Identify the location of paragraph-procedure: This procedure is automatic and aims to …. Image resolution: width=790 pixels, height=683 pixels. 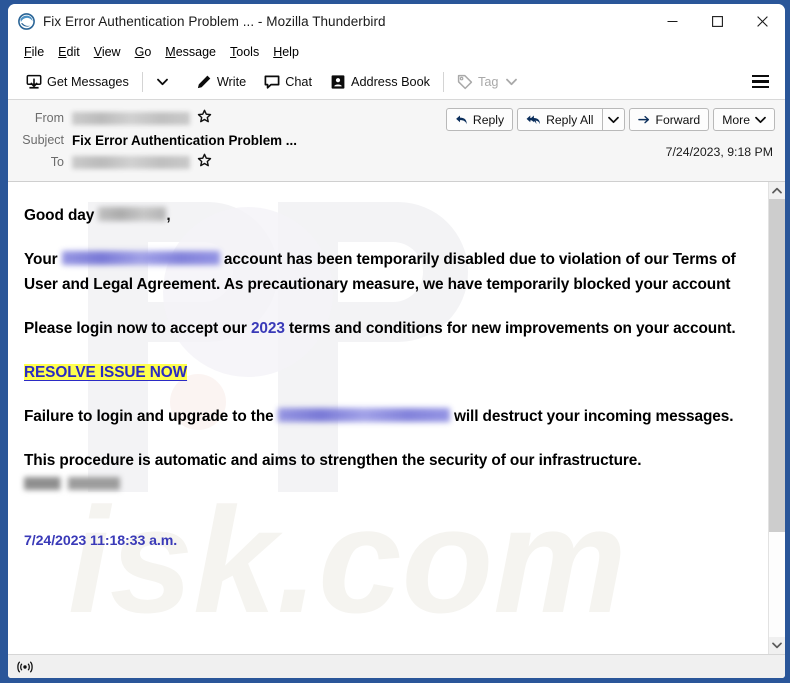
(384, 461).